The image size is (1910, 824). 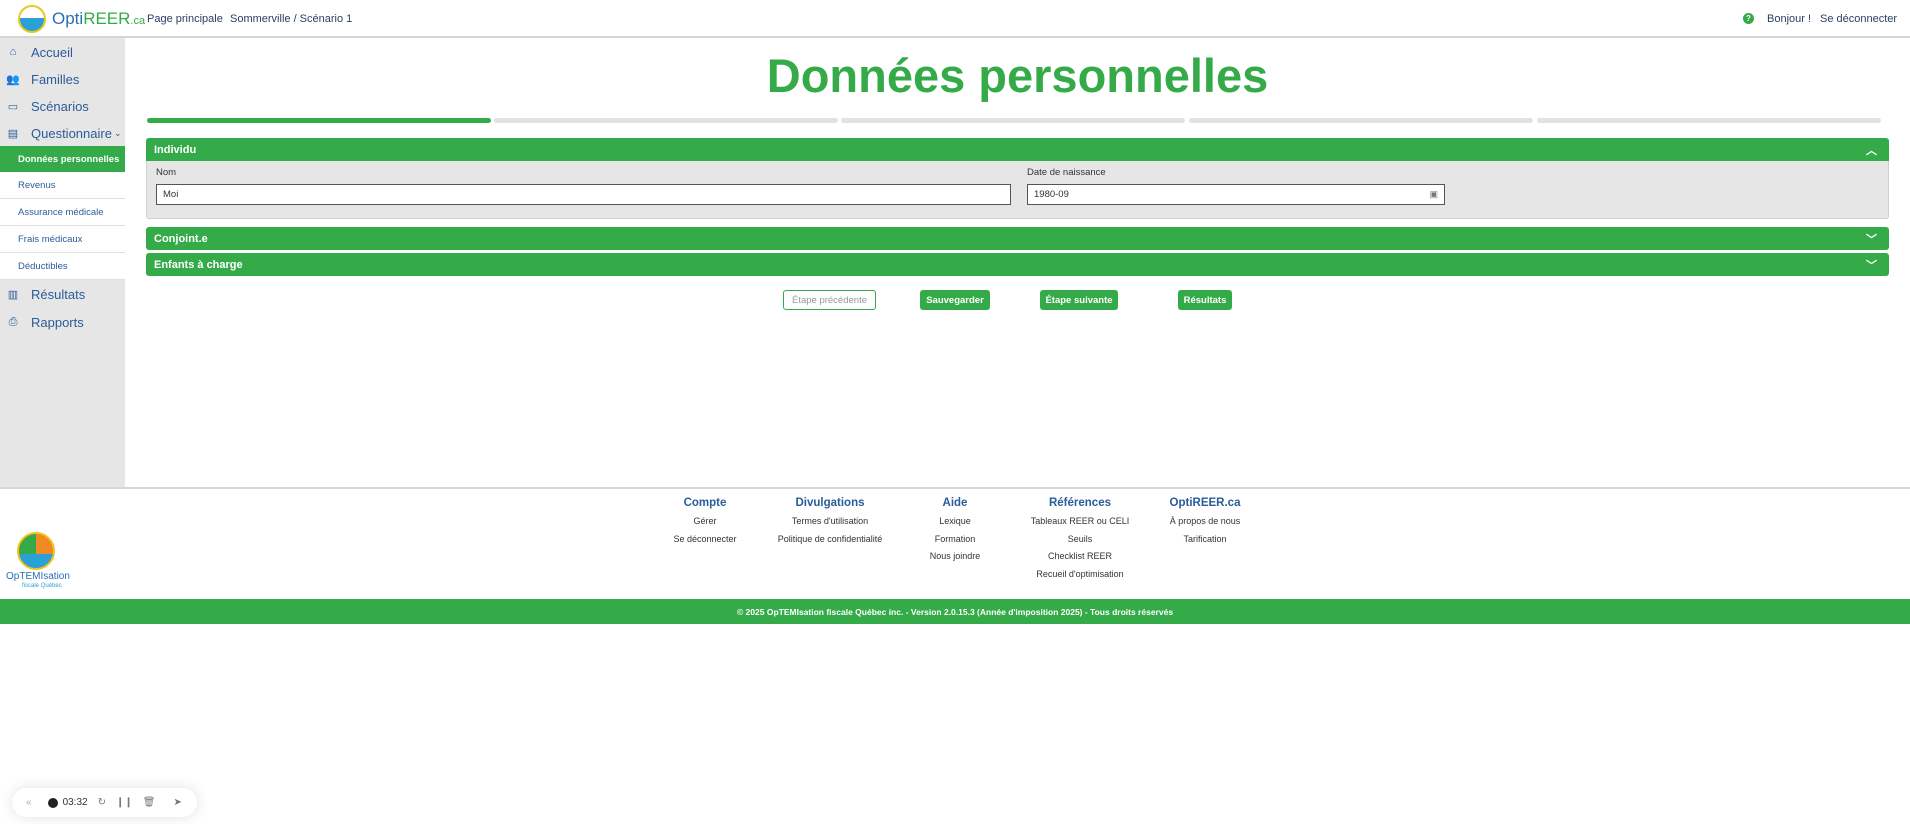 I want to click on sidebar-sub-revenus: Revenus, so click(x=62, y=185).